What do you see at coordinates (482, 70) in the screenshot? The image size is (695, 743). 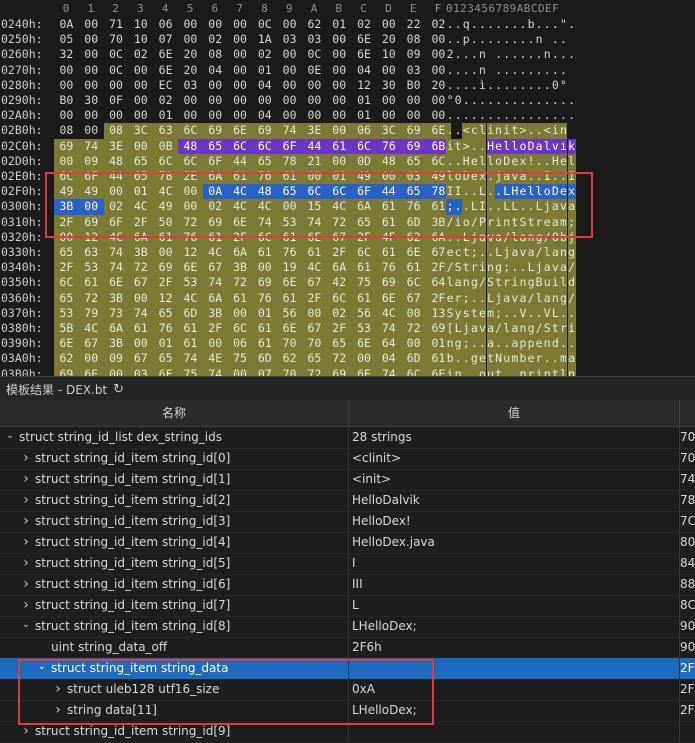 I see `ascii-char: n` at bounding box center [482, 70].